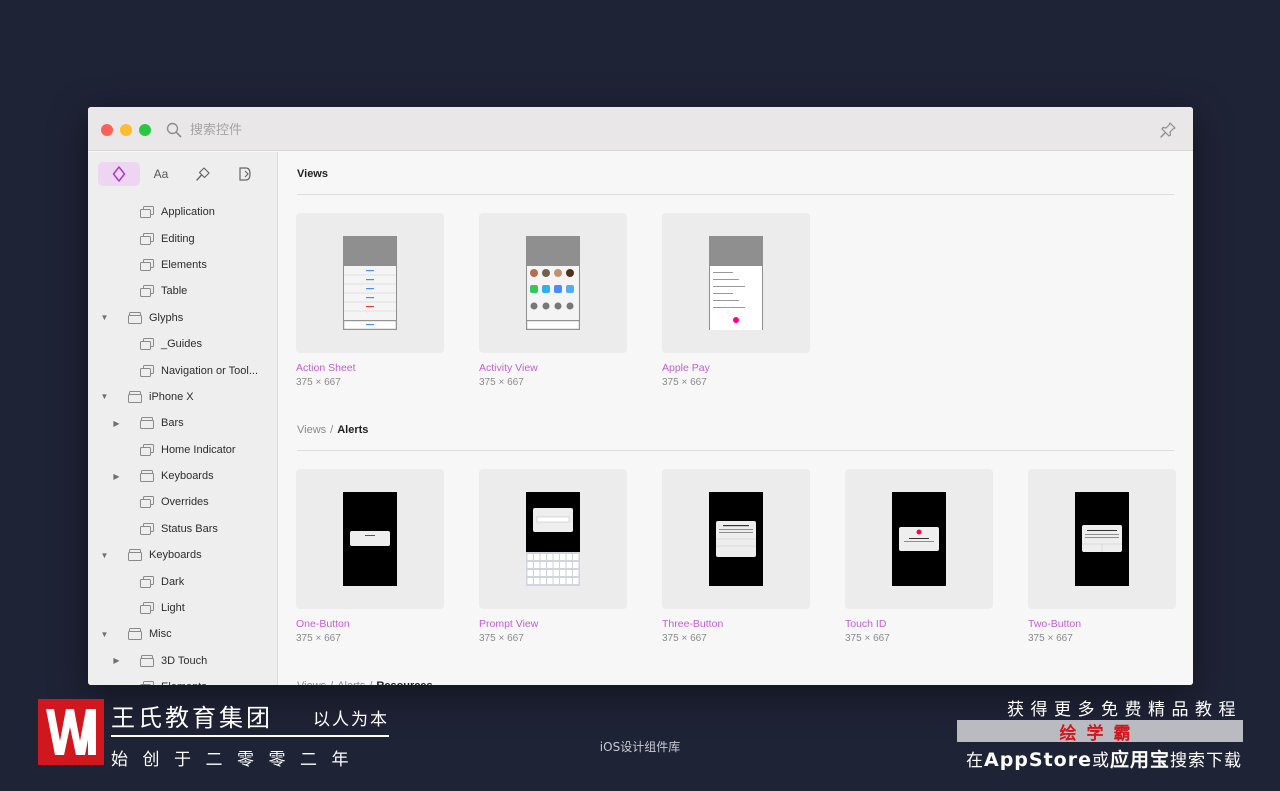  Describe the element at coordinates (71, 732) in the screenshot. I see `brand-logo` at that location.